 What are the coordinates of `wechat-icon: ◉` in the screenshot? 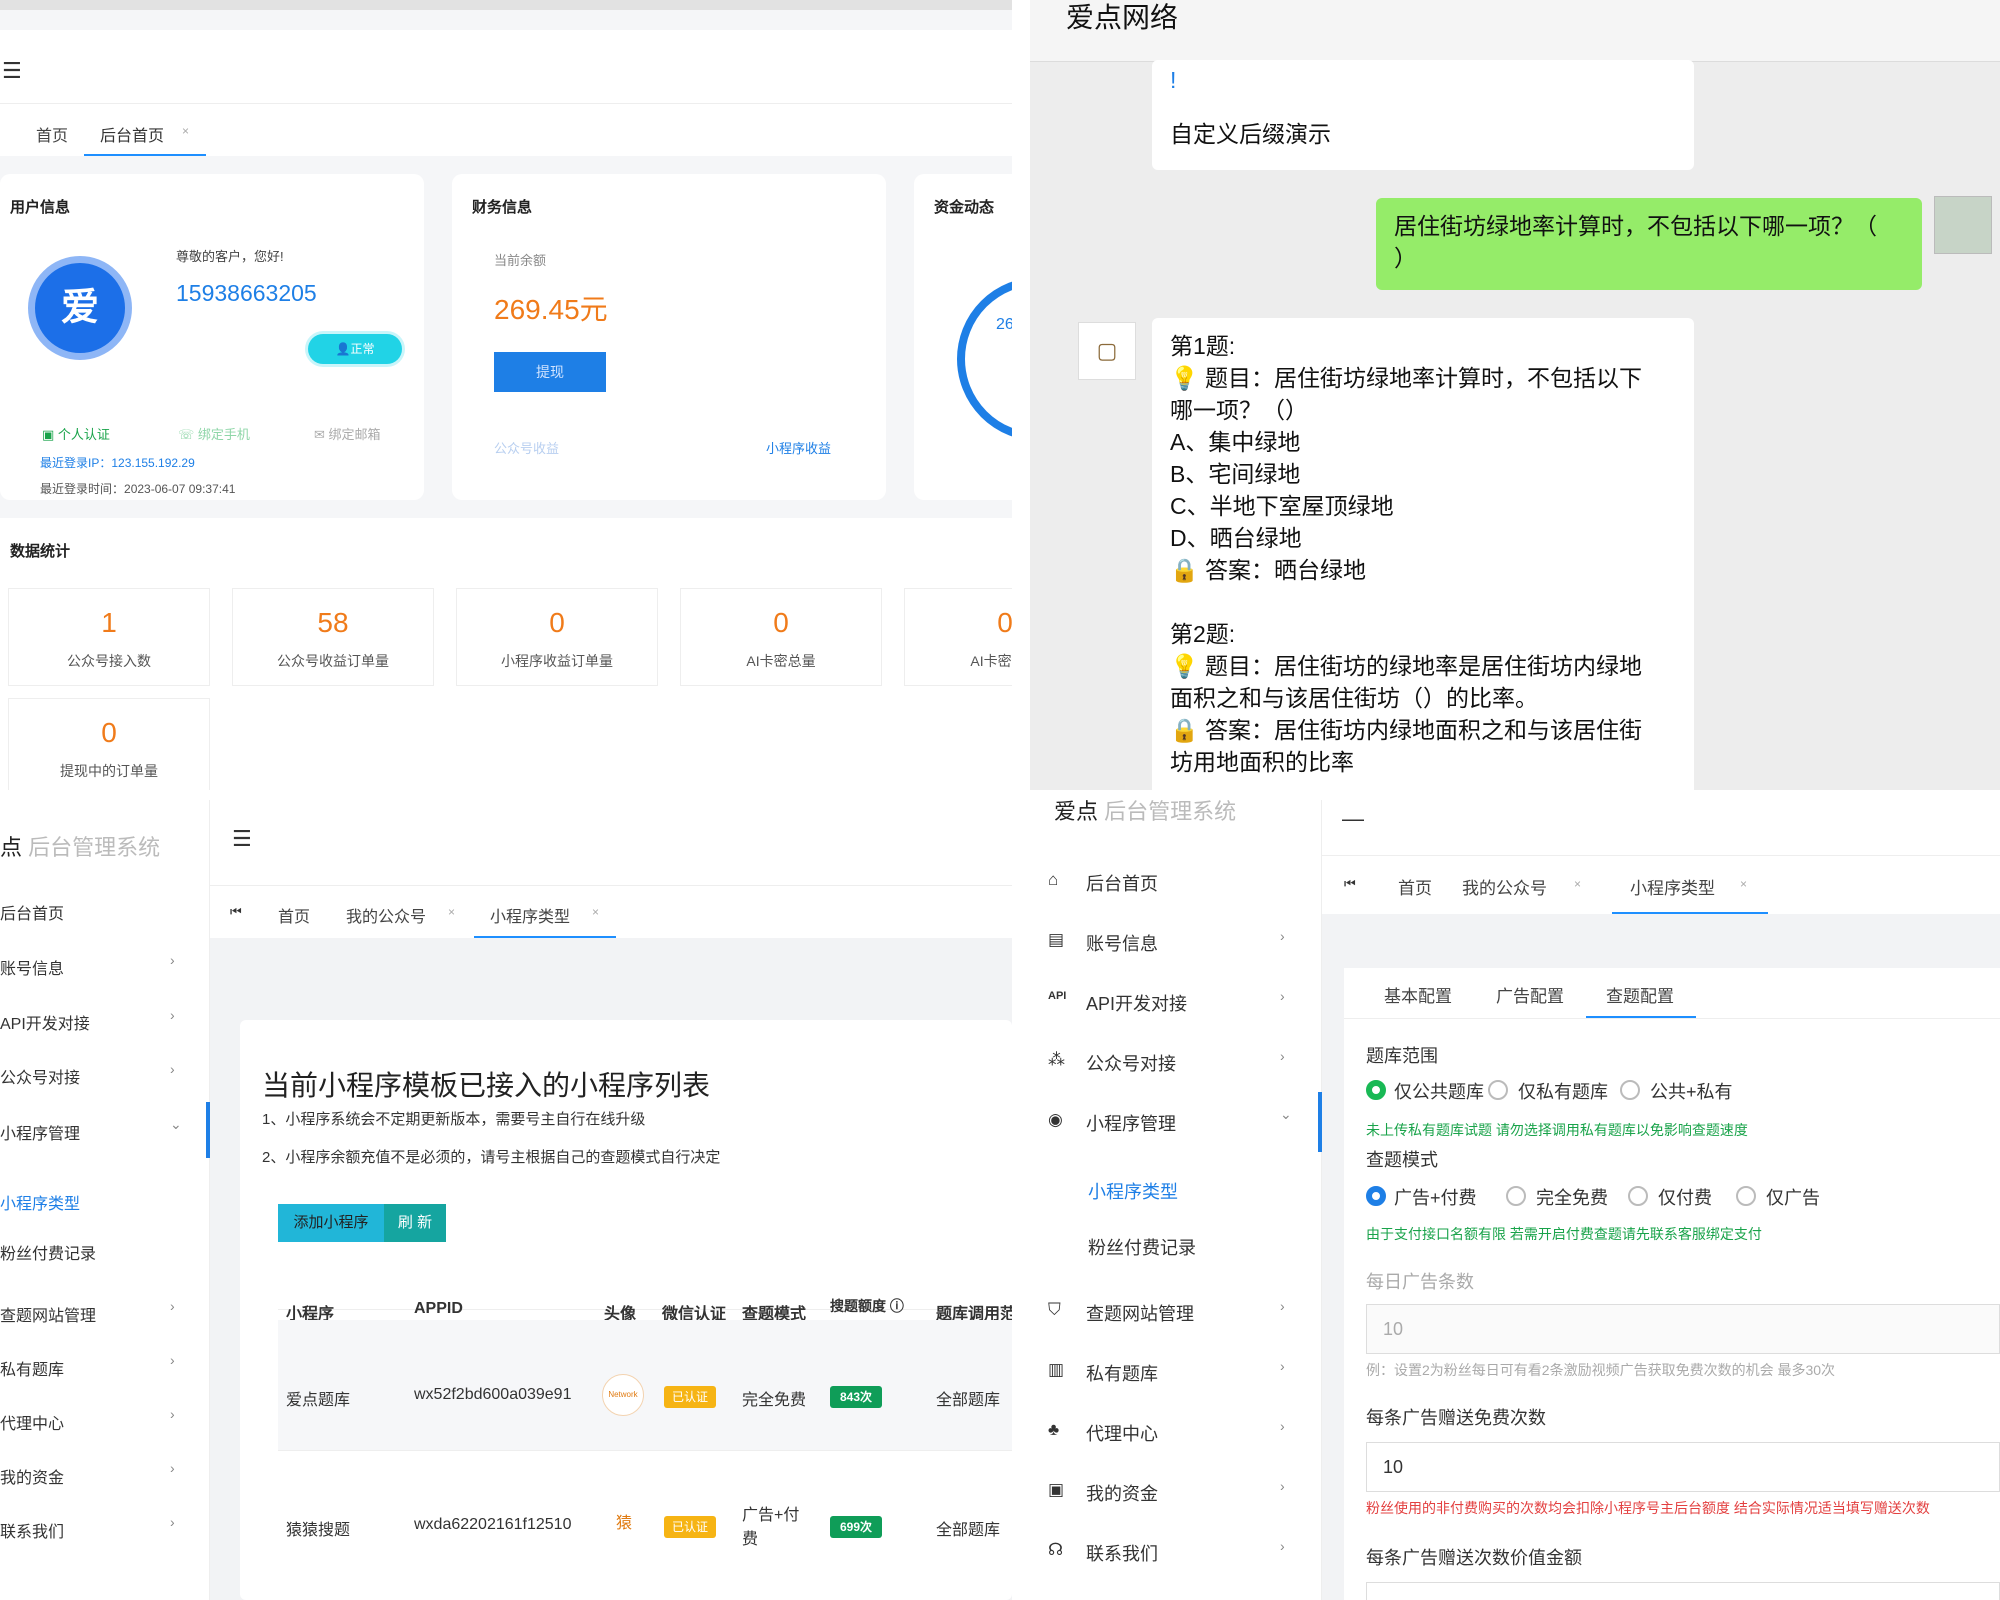 It's located at (1055, 1119).